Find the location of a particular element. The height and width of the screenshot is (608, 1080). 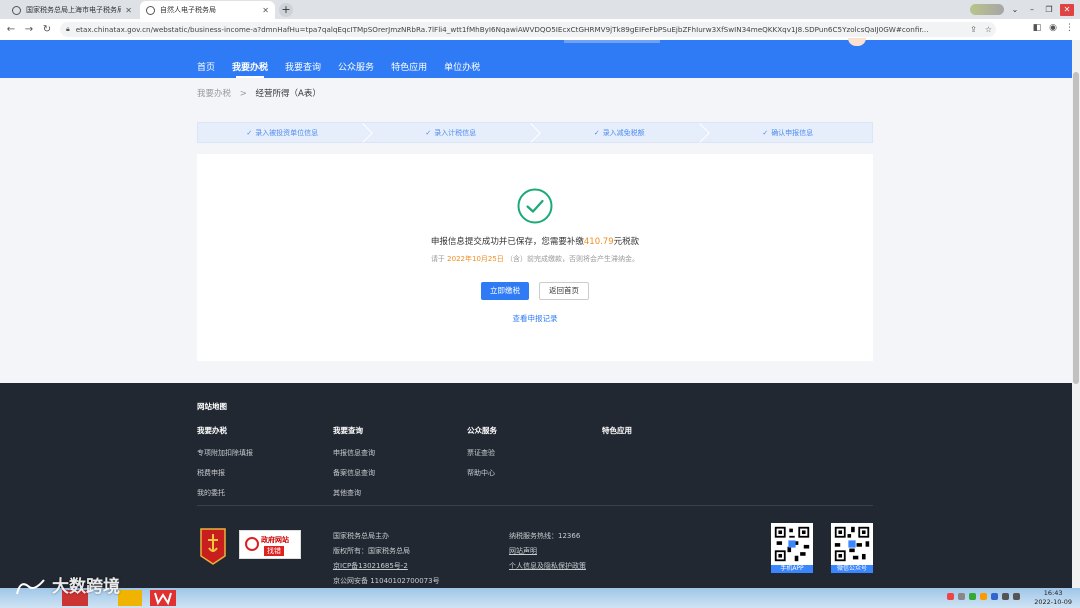

chevron-down-icon: ⌄ is located at coordinates (1015, 10).